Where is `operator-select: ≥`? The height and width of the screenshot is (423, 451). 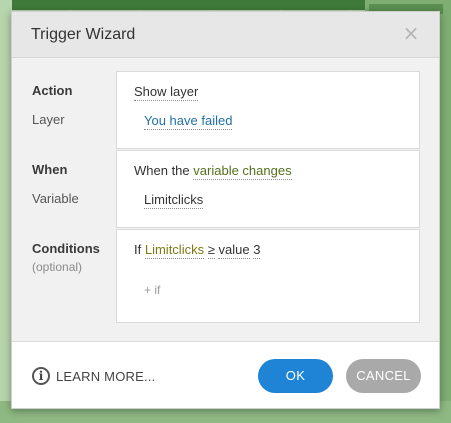 operator-select: ≥ is located at coordinates (211, 250).